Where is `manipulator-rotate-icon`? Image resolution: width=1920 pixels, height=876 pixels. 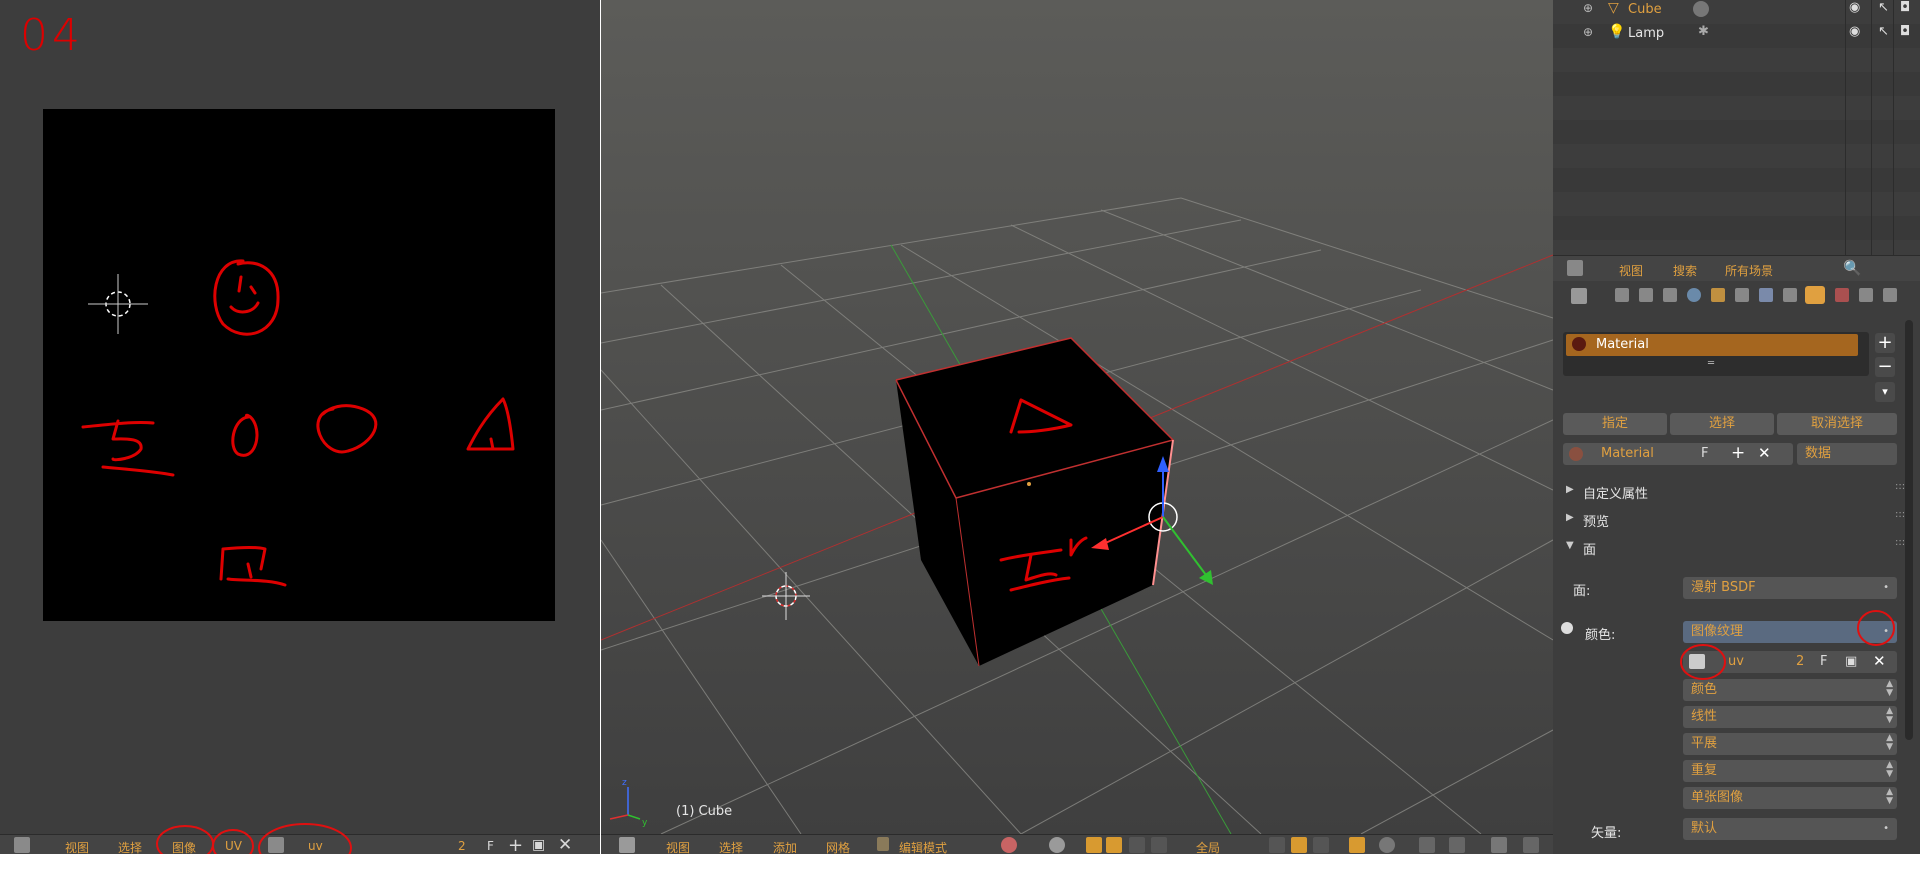
manipulator-rotate-icon is located at coordinates (1114, 845).